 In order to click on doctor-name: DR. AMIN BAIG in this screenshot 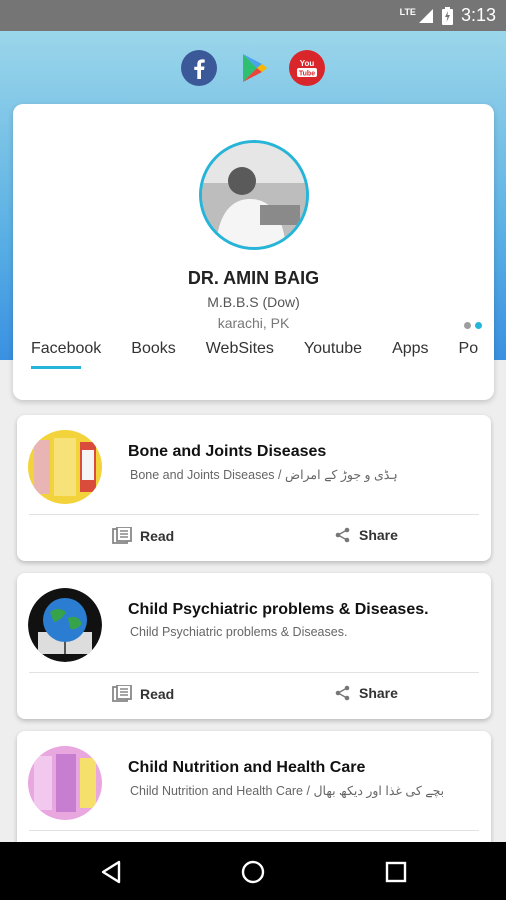, I will do `click(253, 278)`.